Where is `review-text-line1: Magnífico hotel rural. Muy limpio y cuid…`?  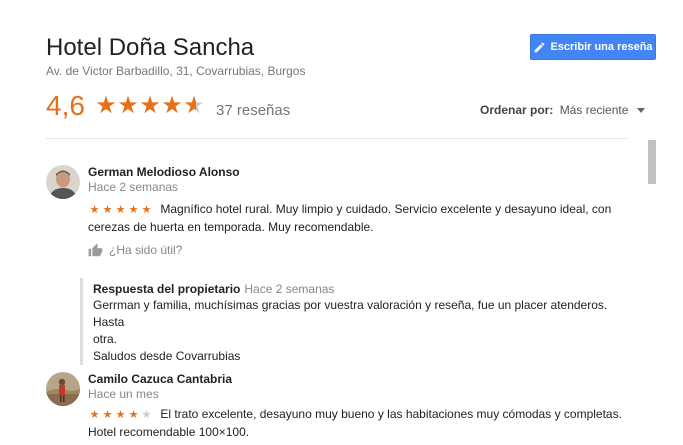
review-text-line1: Magnífico hotel rural. Muy limpio y cuid… is located at coordinates (386, 209).